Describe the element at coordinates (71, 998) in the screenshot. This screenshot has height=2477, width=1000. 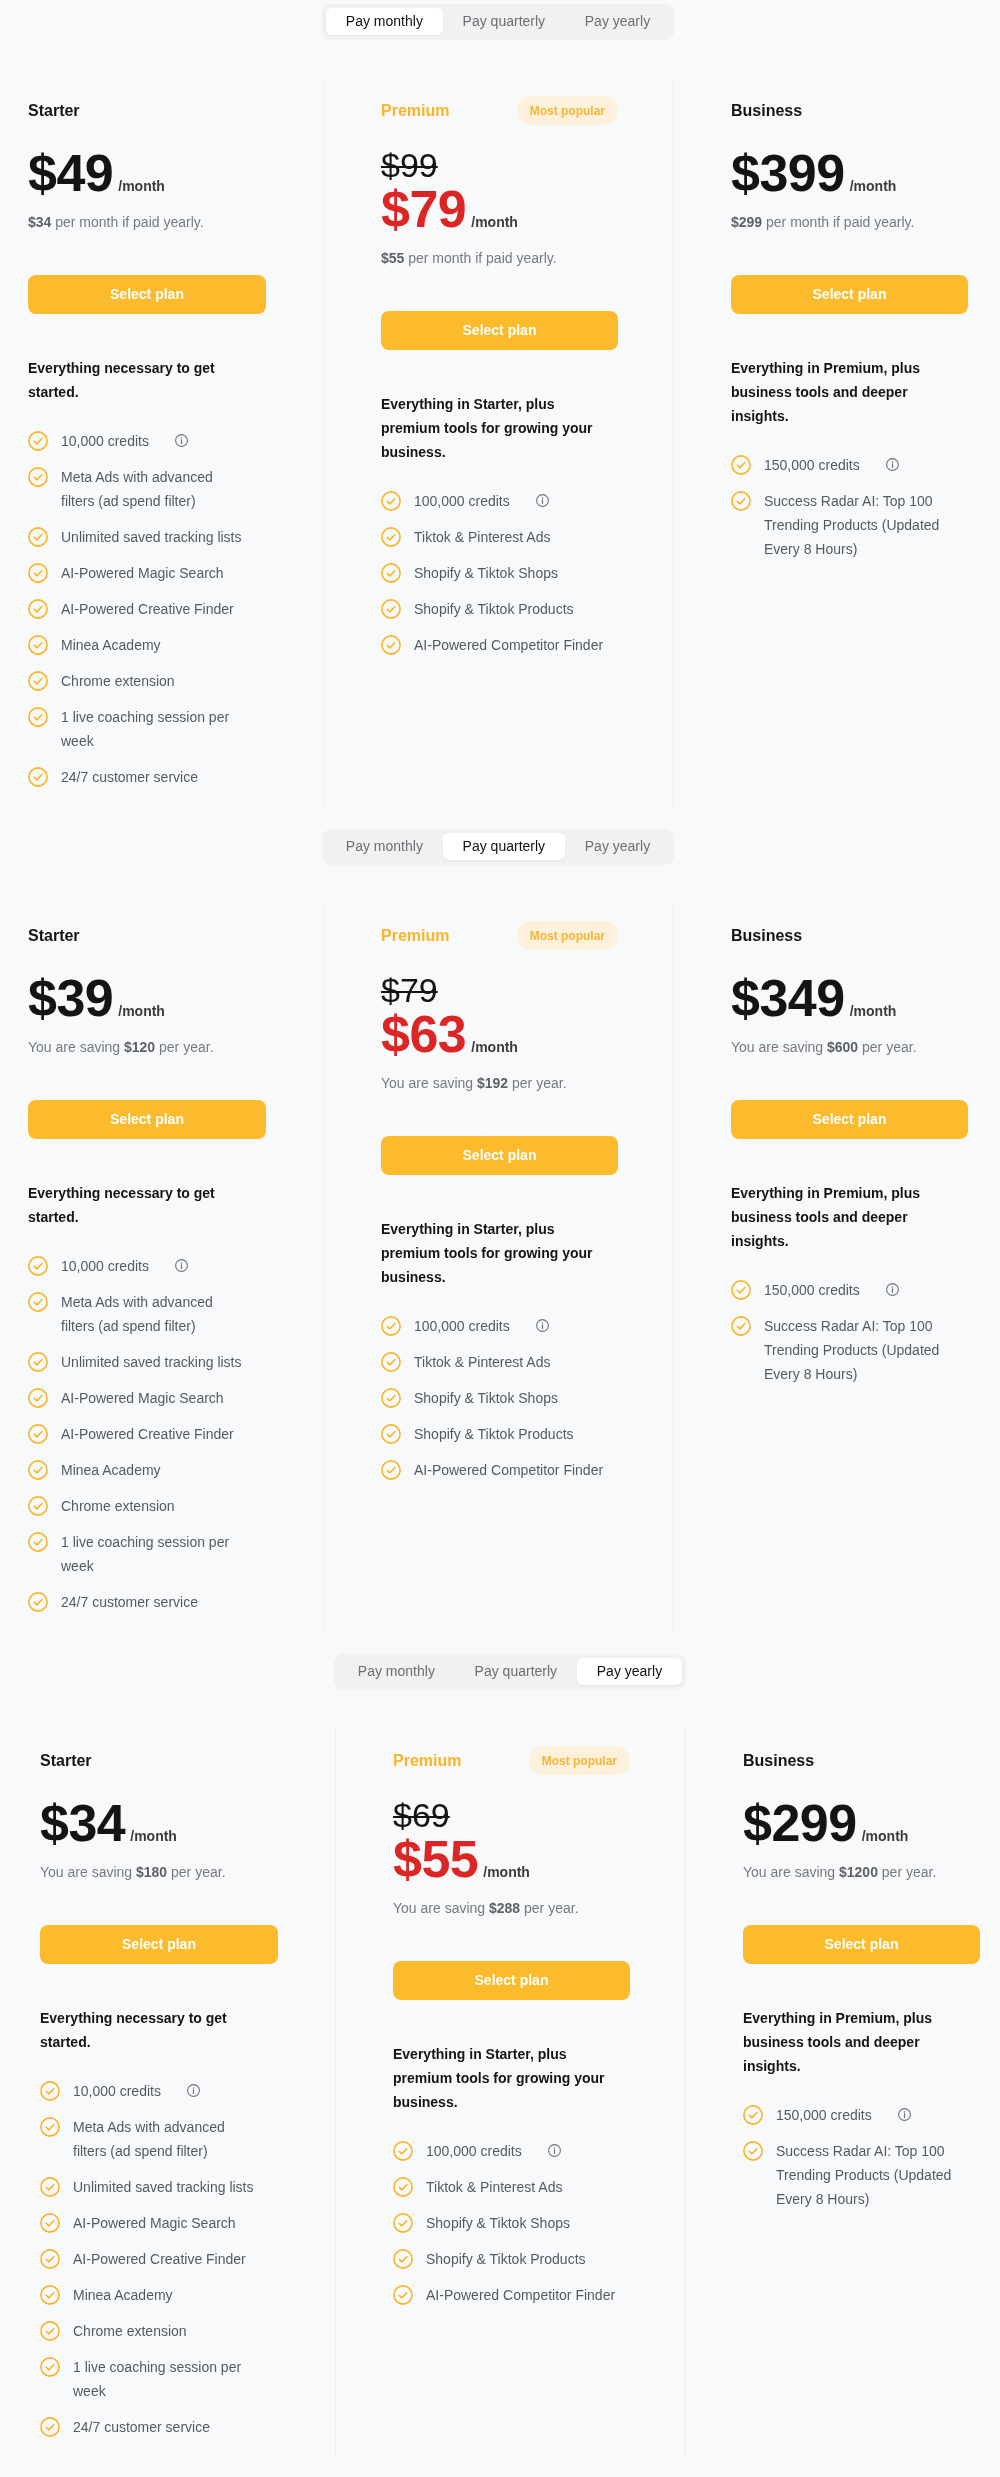
I see `price: $39` at that location.